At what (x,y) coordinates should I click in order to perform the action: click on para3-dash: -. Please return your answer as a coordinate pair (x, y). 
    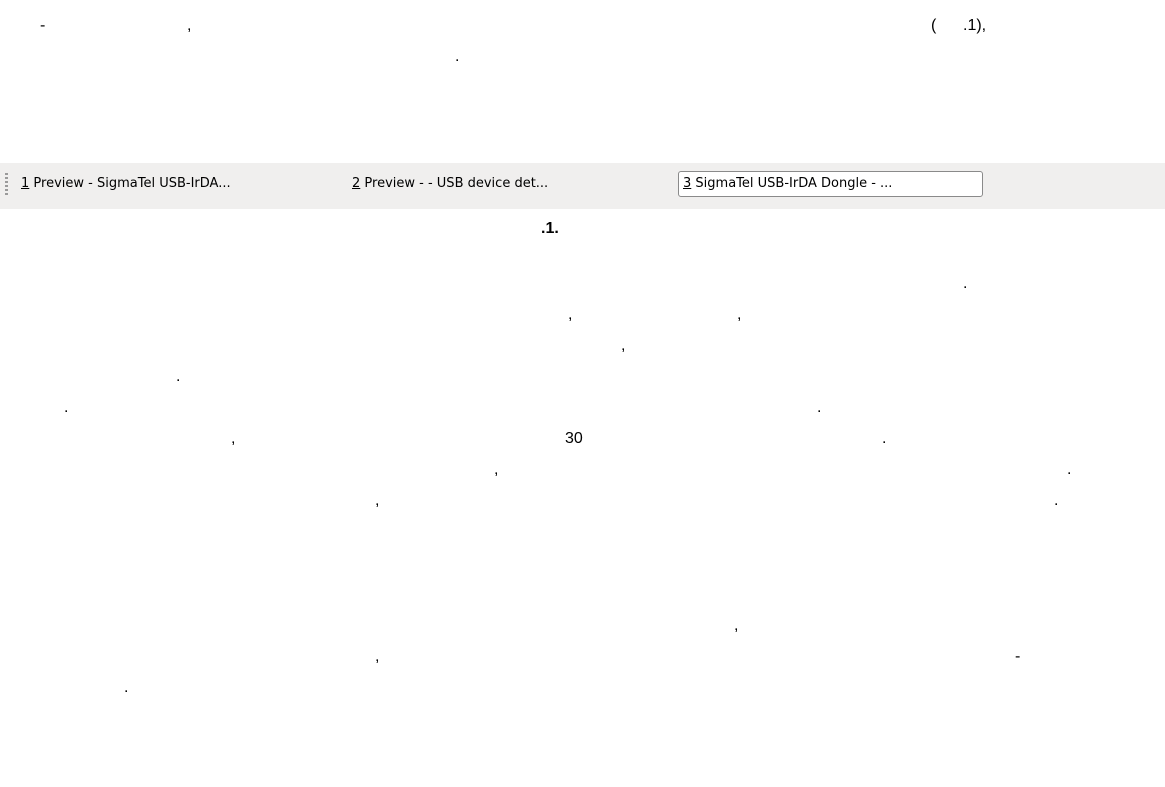
    Looking at the image, I should click on (1018, 656).